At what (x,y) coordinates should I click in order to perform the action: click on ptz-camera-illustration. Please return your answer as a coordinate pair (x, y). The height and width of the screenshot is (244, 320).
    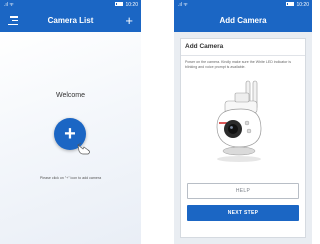
    Looking at the image, I should click on (239, 121).